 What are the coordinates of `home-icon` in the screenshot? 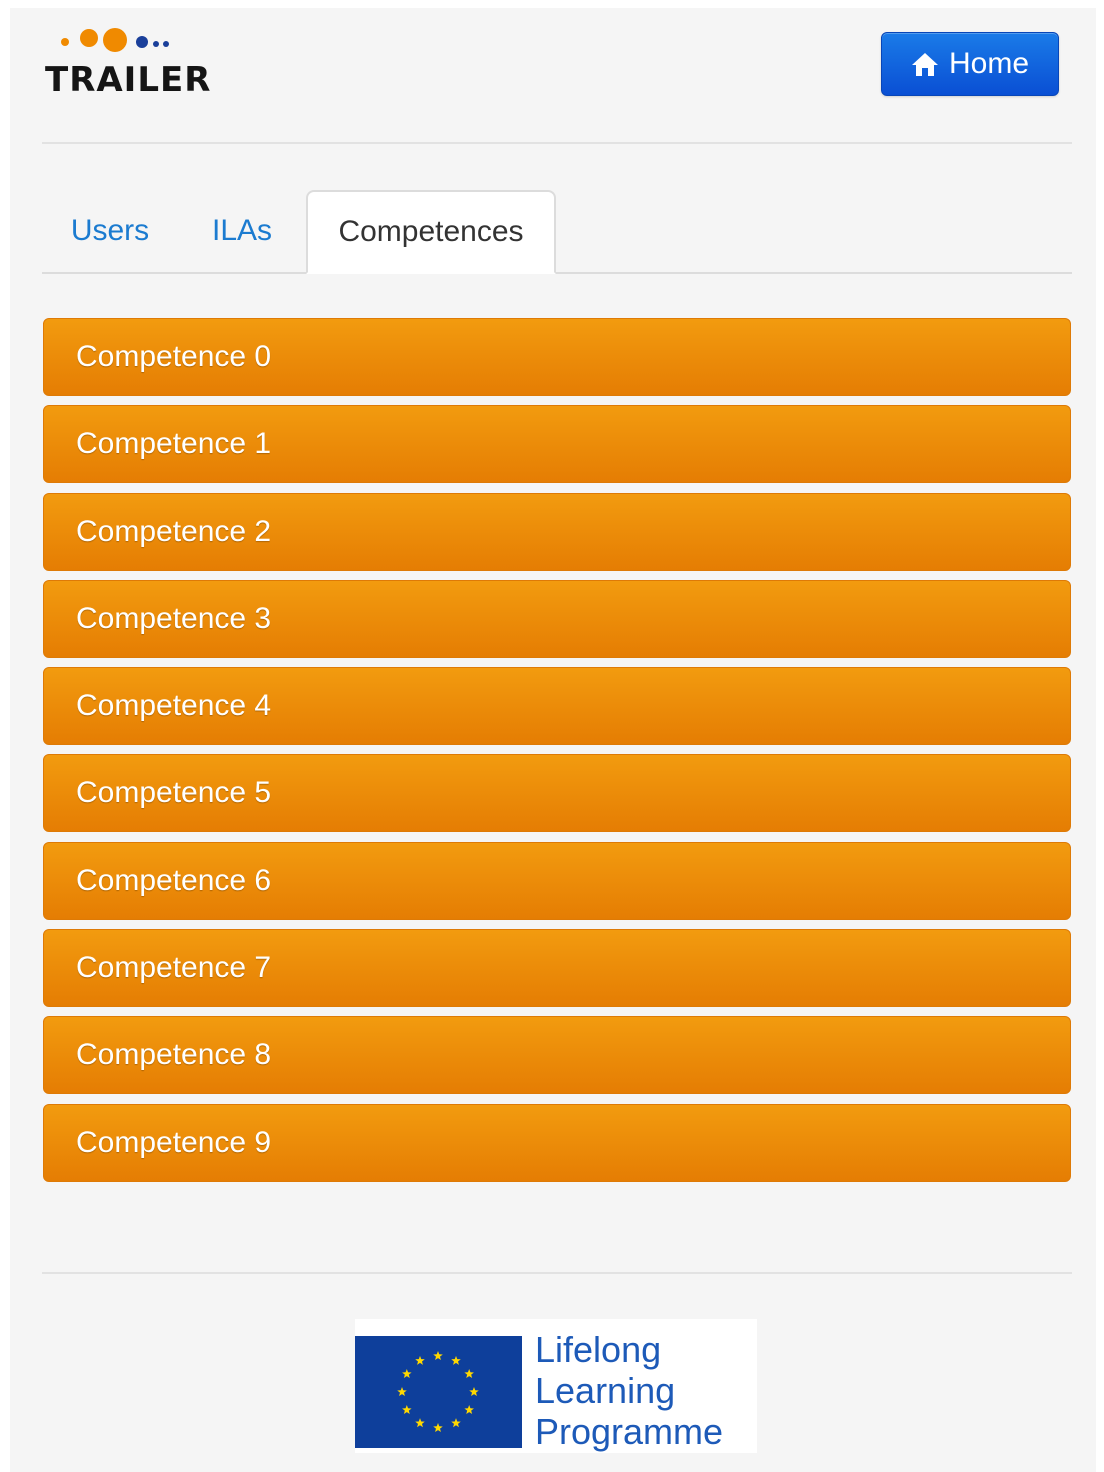 It's located at (924, 64).